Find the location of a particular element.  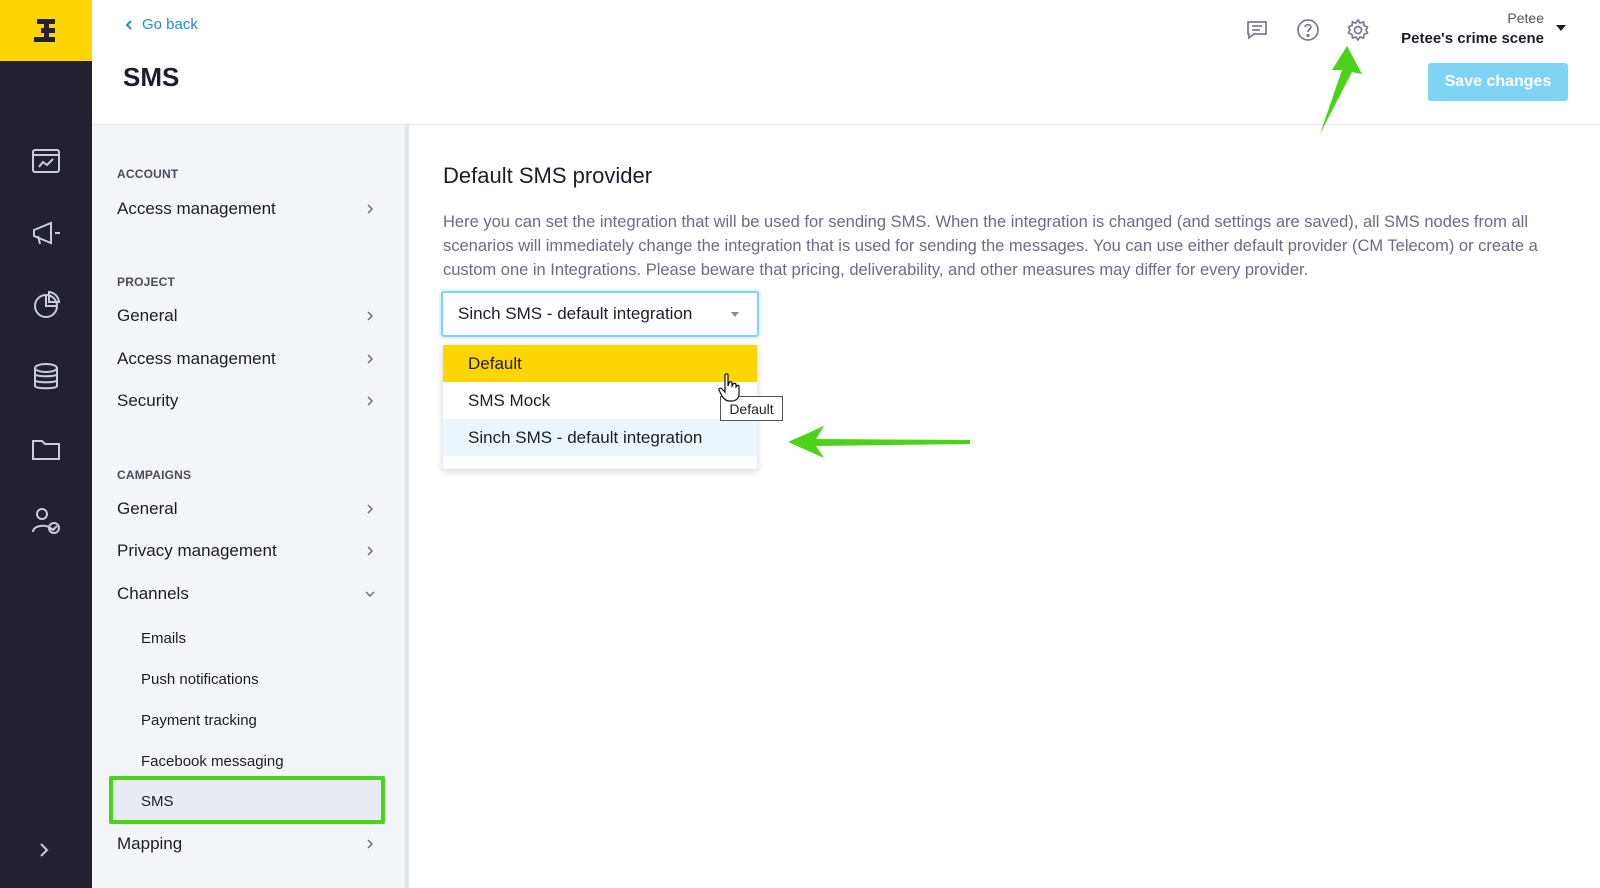

expand-icon is located at coordinates (44, 852).